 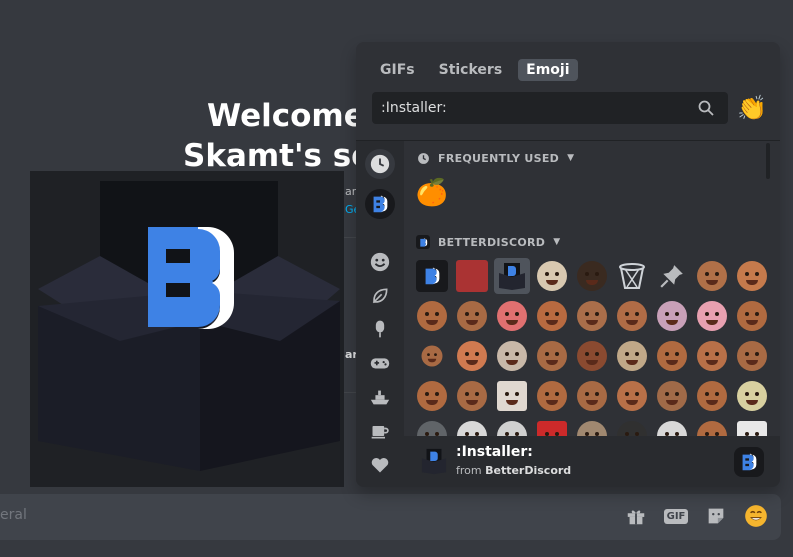 I want to click on footer-server-name: BetterDiscord, so click(x=528, y=470).